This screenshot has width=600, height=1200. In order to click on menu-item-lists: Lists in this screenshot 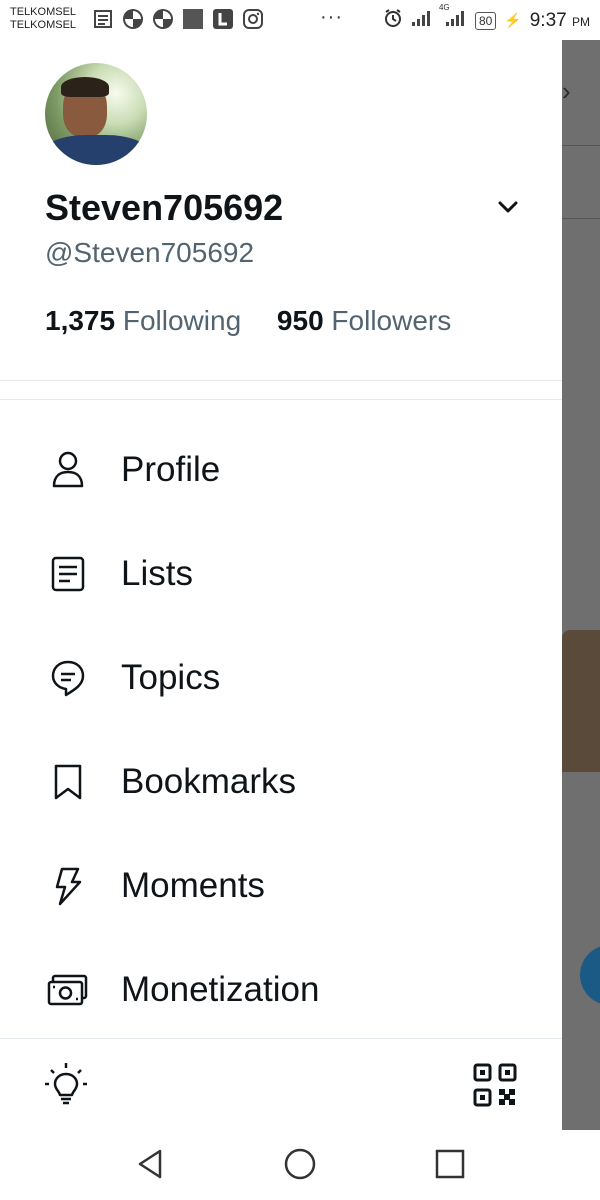, I will do `click(281, 574)`.